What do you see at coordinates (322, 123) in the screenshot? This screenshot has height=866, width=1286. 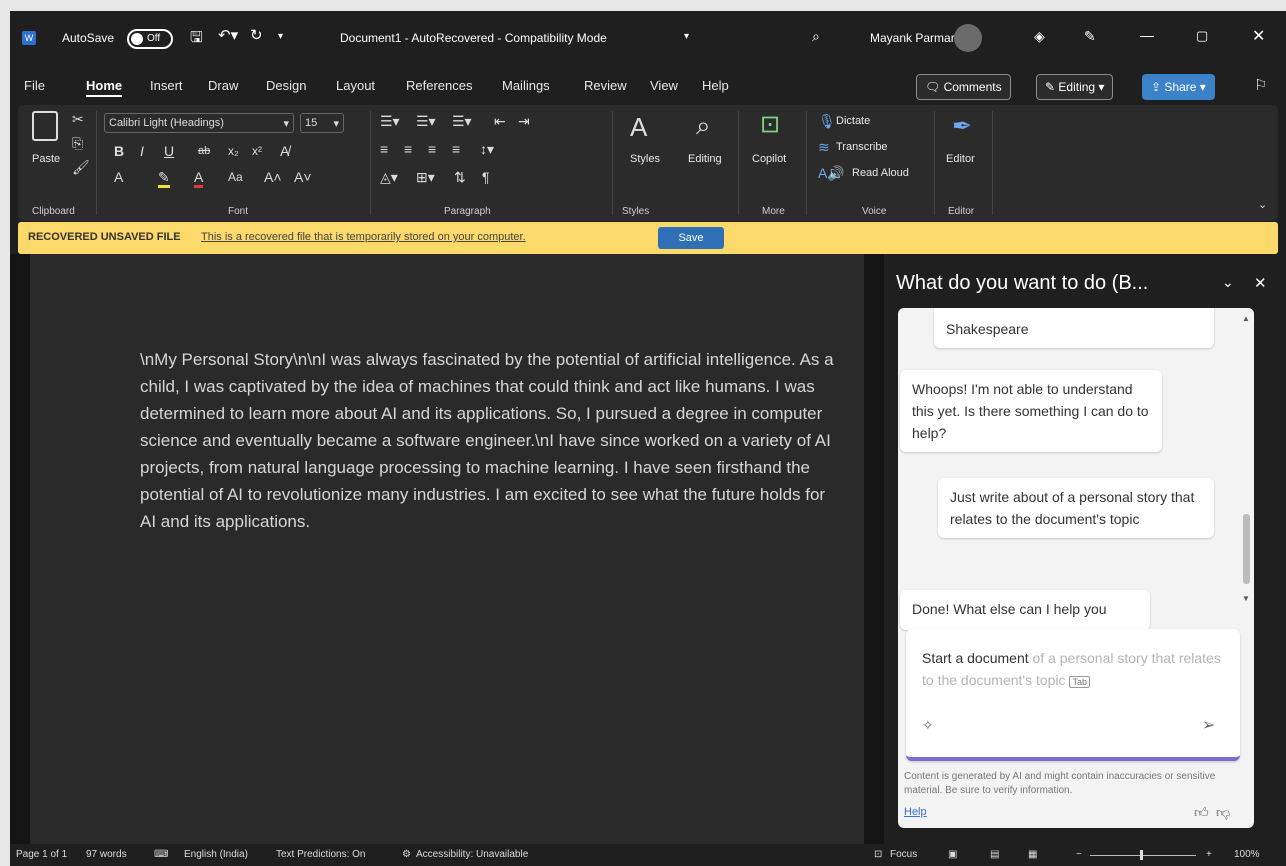 I see `font-size-select: 15 ▾` at bounding box center [322, 123].